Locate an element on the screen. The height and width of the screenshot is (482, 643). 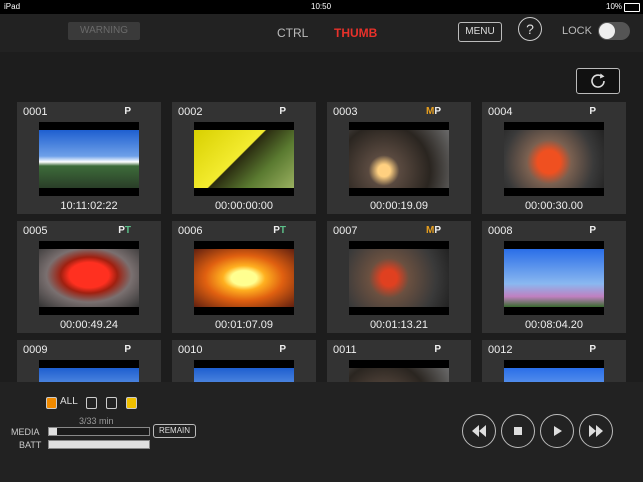
clip-tile: 0006 PT 00:01:07.09 is located at coordinates (244, 277).